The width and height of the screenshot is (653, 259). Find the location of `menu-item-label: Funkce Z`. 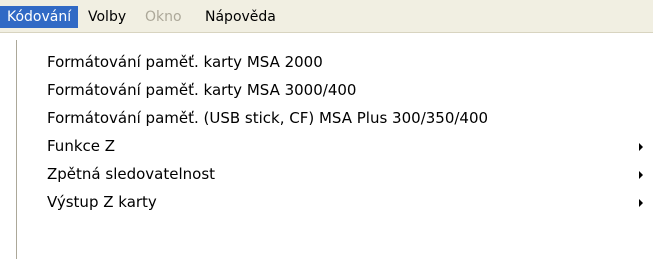

menu-item-label: Funkce Z is located at coordinates (81, 146).